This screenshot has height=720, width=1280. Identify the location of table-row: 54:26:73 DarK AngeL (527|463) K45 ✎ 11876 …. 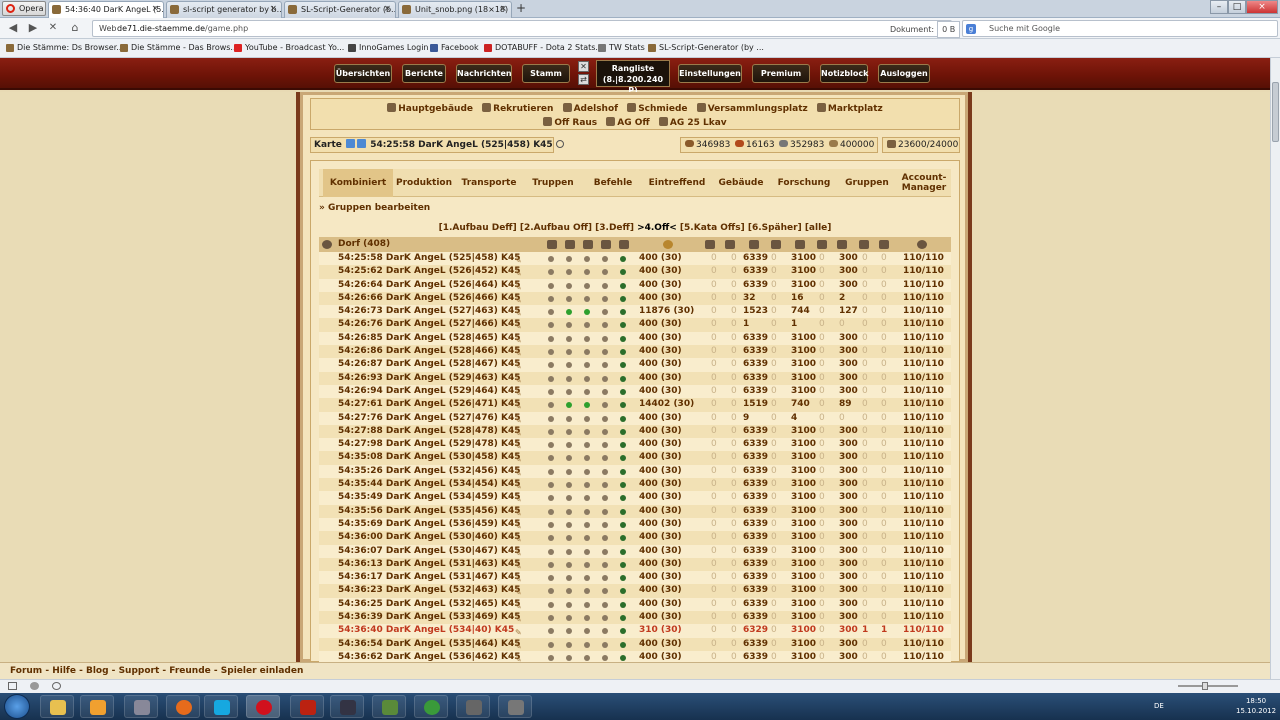
(635, 312).